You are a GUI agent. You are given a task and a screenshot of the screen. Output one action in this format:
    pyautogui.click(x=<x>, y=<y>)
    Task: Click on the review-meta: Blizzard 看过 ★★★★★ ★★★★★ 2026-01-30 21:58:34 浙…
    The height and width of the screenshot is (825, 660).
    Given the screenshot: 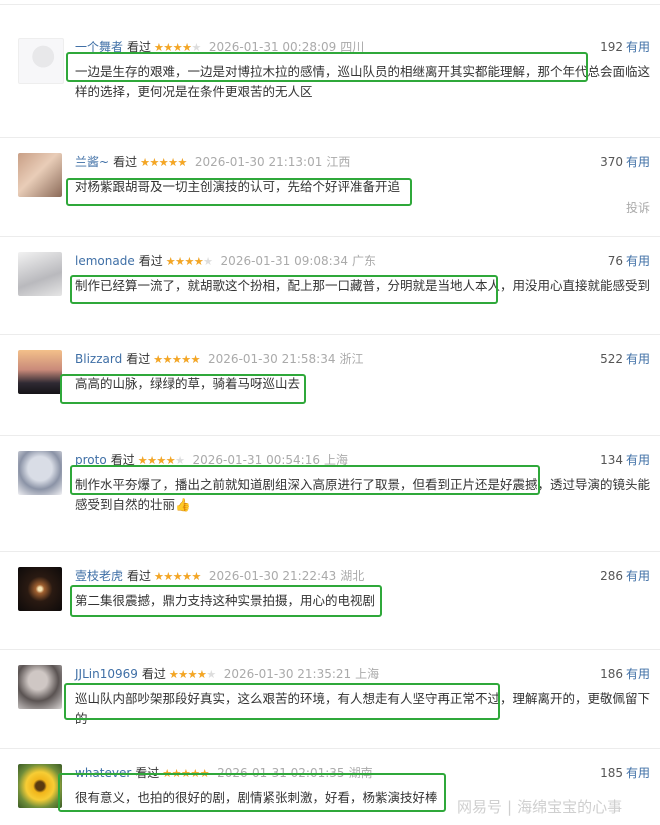 What is the action you would take?
    pyautogui.click(x=219, y=359)
    